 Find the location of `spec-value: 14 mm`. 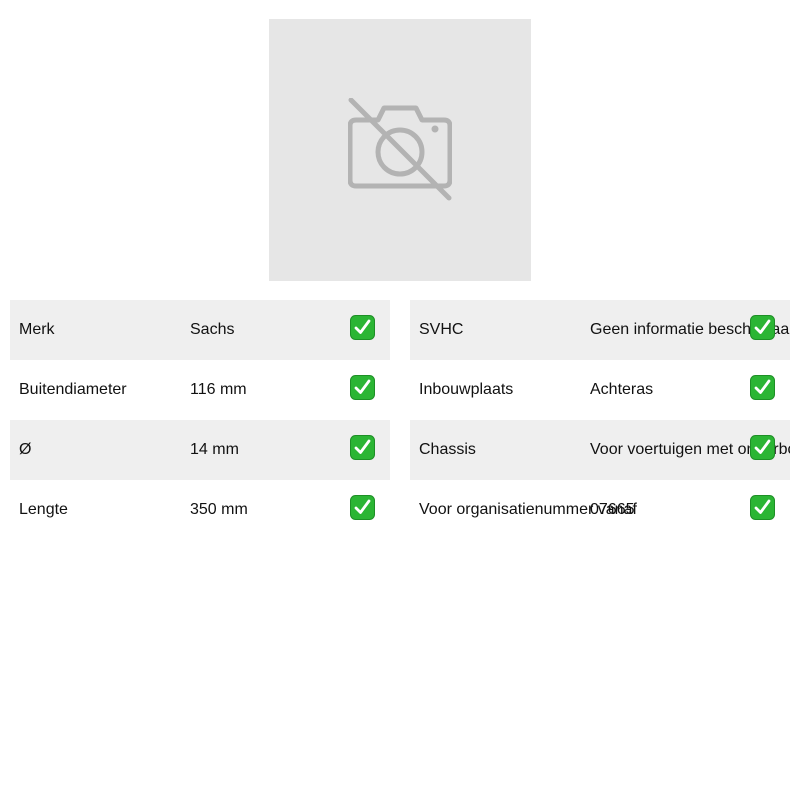

spec-value: 14 mm is located at coordinates (214, 449).